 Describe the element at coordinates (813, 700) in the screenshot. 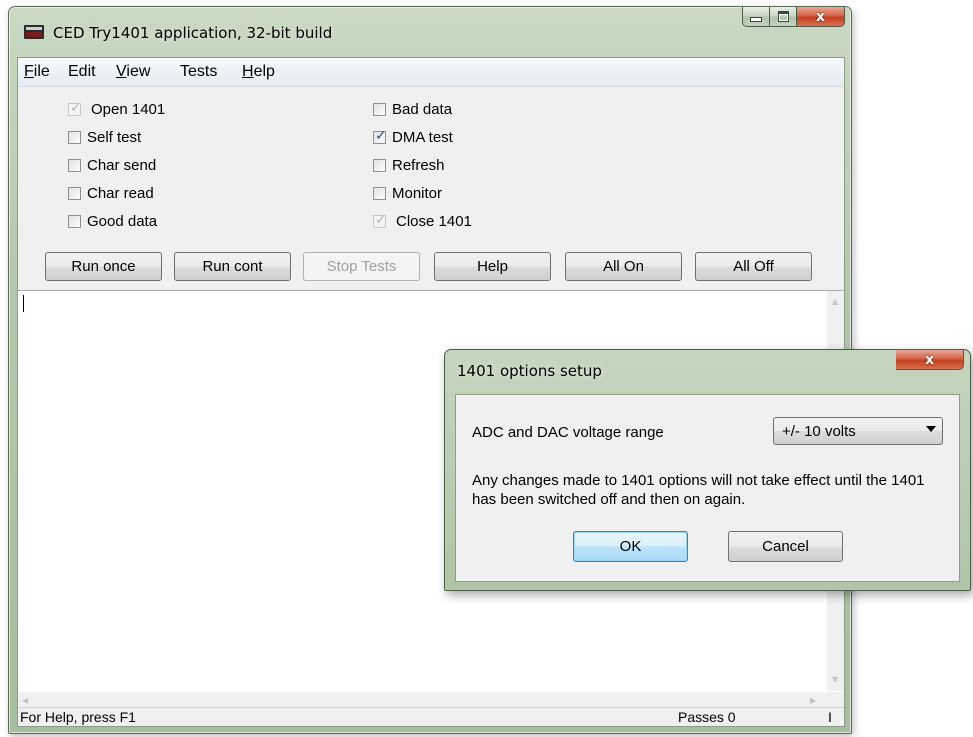

I see `scroll-right-icon: ▶` at that location.